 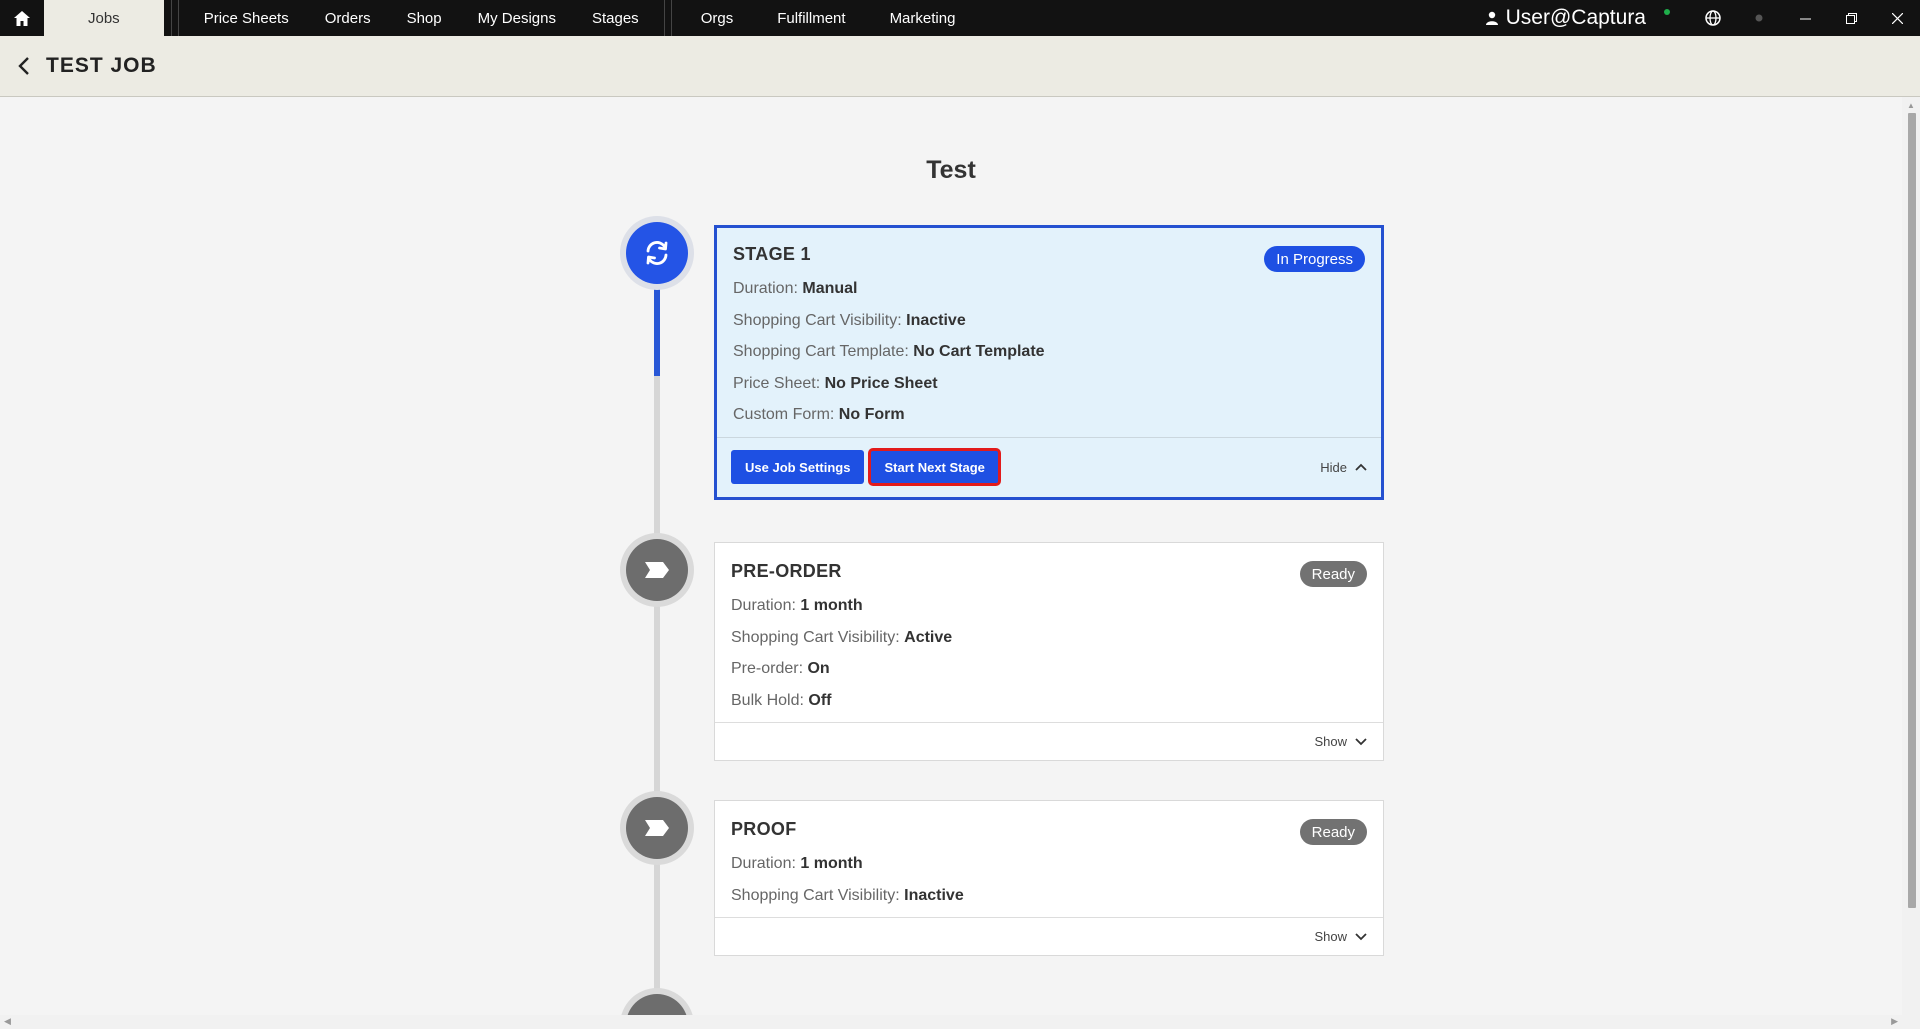 What do you see at coordinates (960, 1022) in the screenshot?
I see `horizontal-scrollbar: ◀ ▶` at bounding box center [960, 1022].